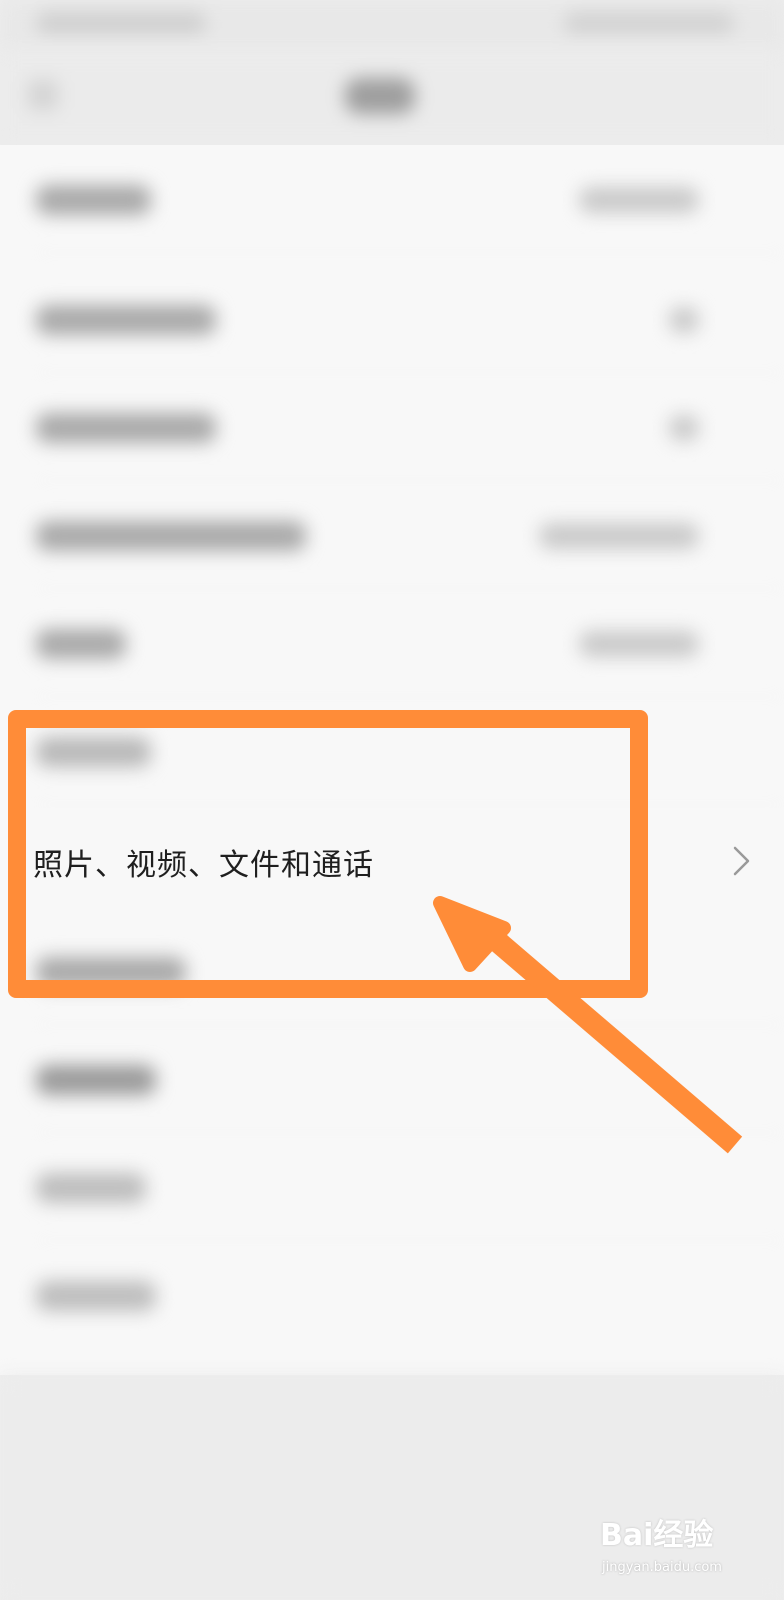 Image resolution: width=784 pixels, height=1600 pixels. What do you see at coordinates (43, 95) in the screenshot?
I see `back-icon` at bounding box center [43, 95].